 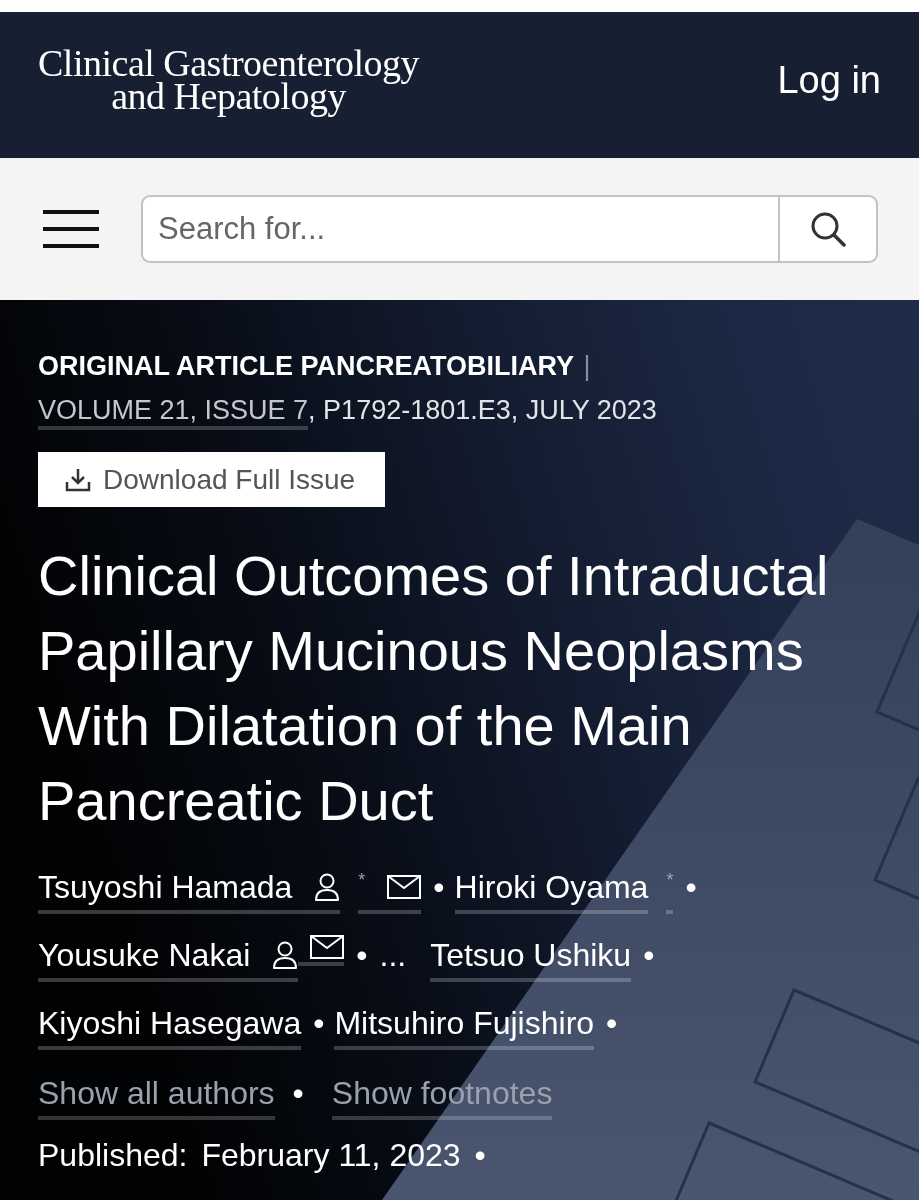 I want to click on login-link: Log in, so click(x=829, y=80).